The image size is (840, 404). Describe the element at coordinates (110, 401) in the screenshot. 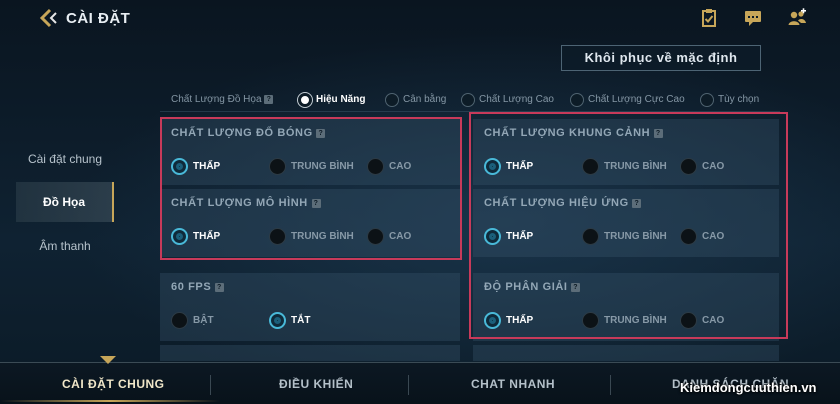

I see `active-tab-underline` at that location.